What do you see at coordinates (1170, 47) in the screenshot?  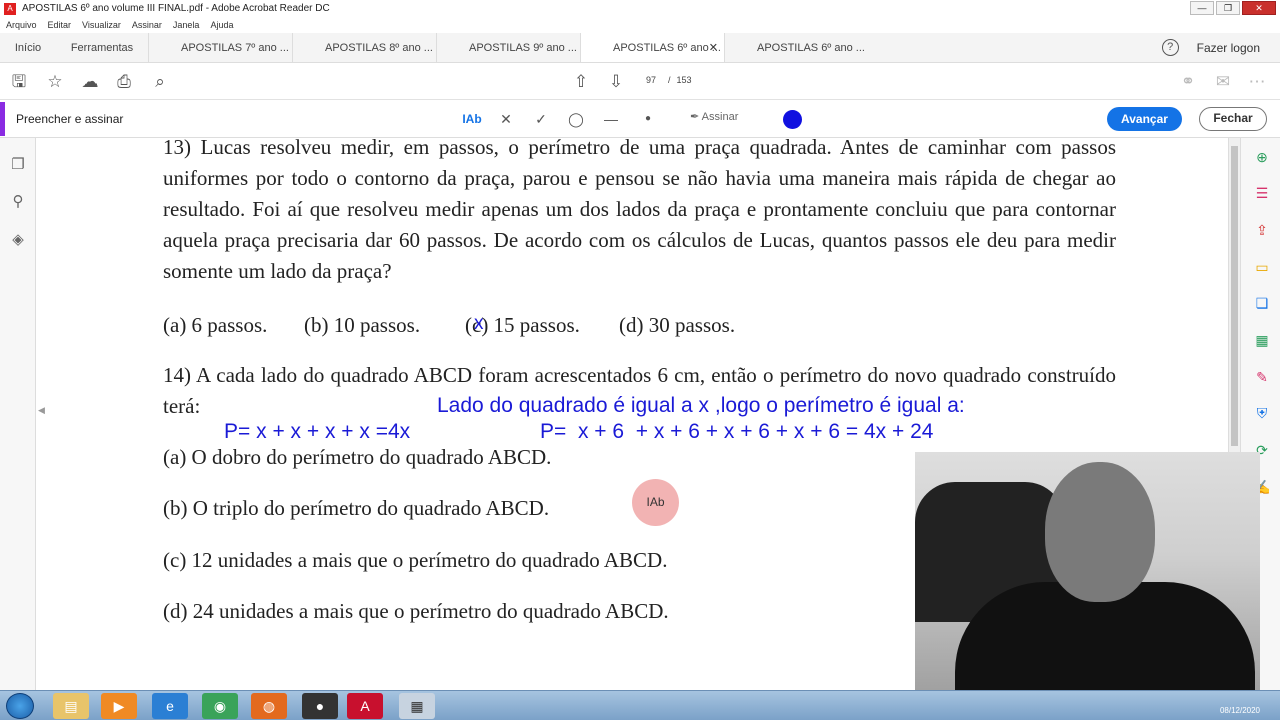 I see `help-icon: ?` at bounding box center [1170, 47].